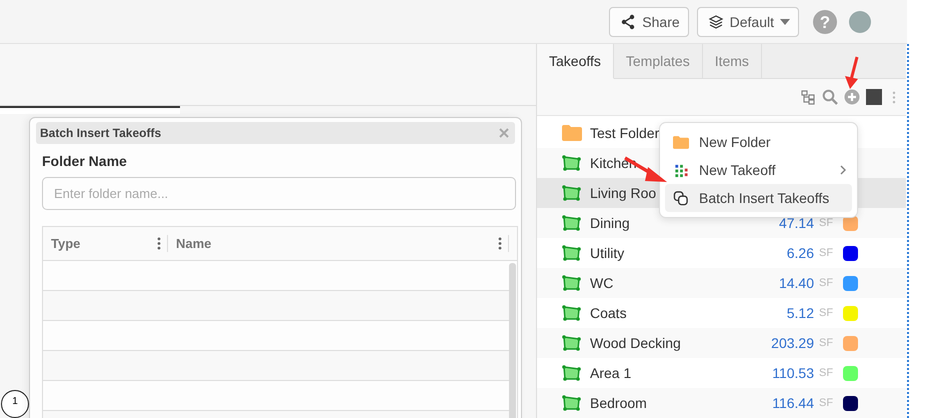 This screenshot has width=928, height=418. Describe the element at coordinates (602, 283) in the screenshot. I see `takeoff-name: WC` at that location.